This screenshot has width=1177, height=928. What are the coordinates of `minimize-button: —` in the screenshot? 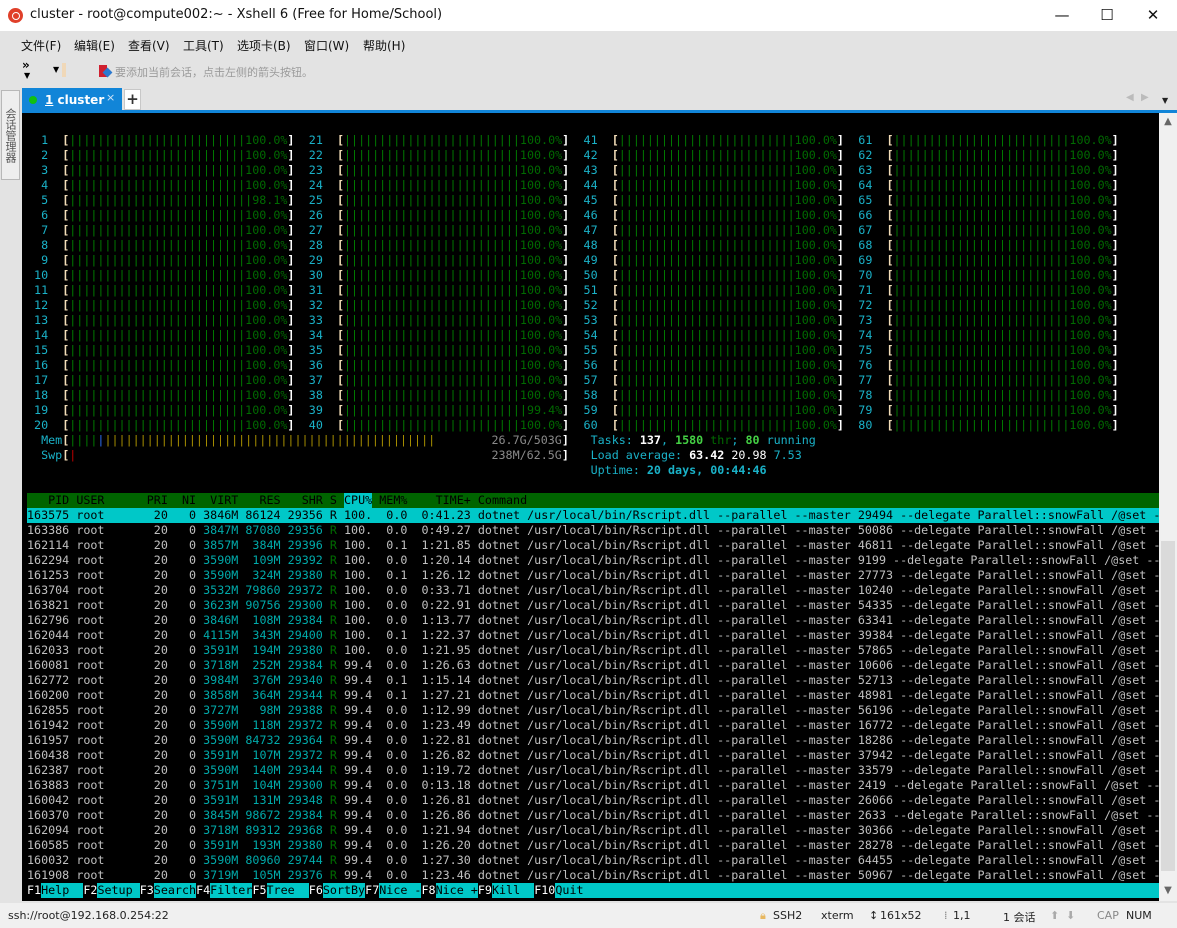 It's located at (1062, 15).